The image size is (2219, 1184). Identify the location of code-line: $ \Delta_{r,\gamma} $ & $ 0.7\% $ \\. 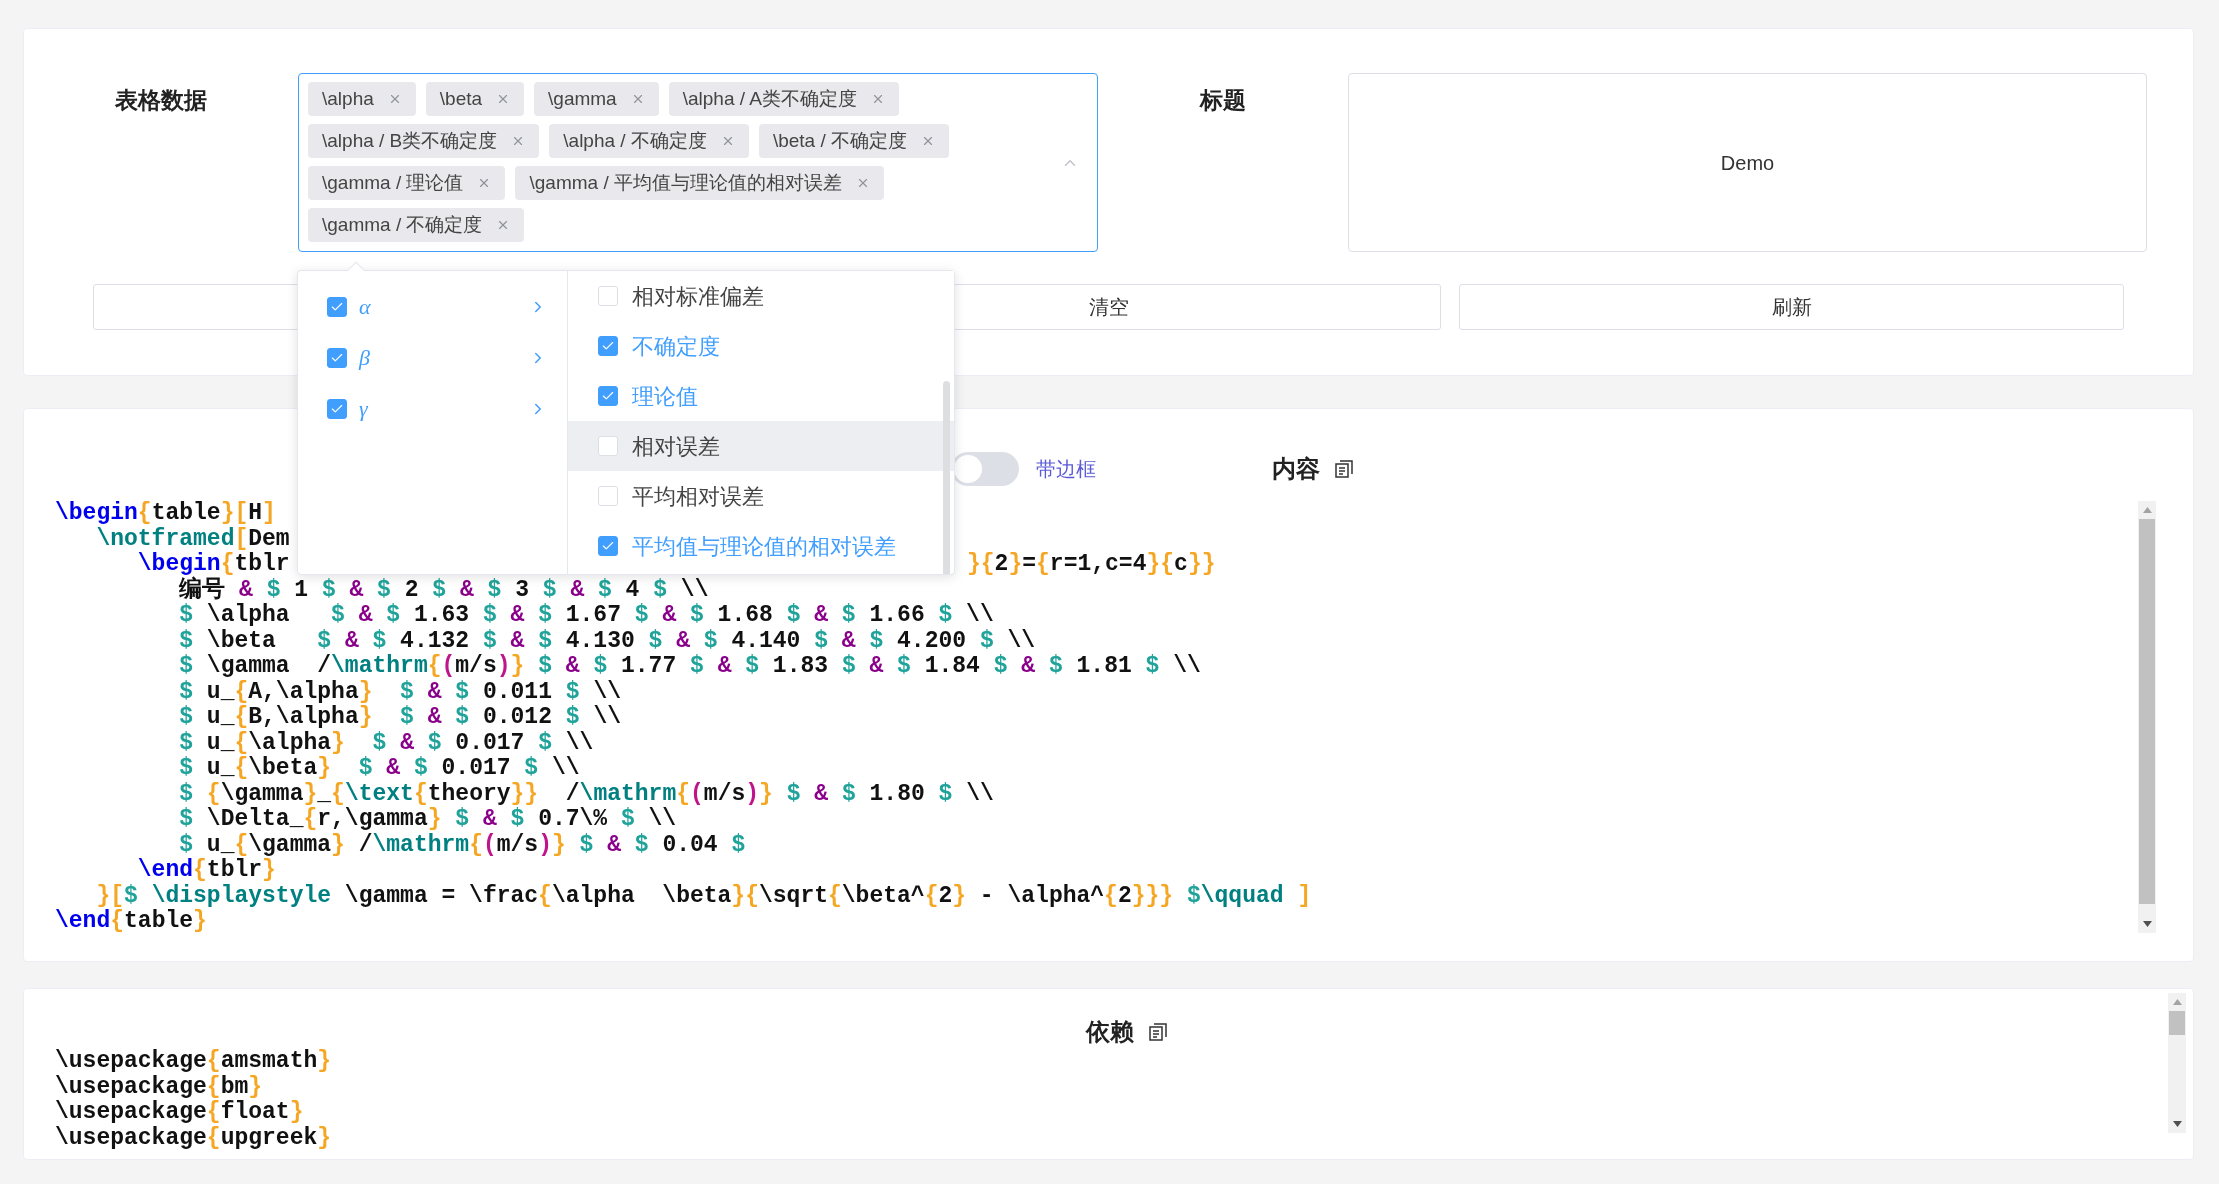
(427, 820).